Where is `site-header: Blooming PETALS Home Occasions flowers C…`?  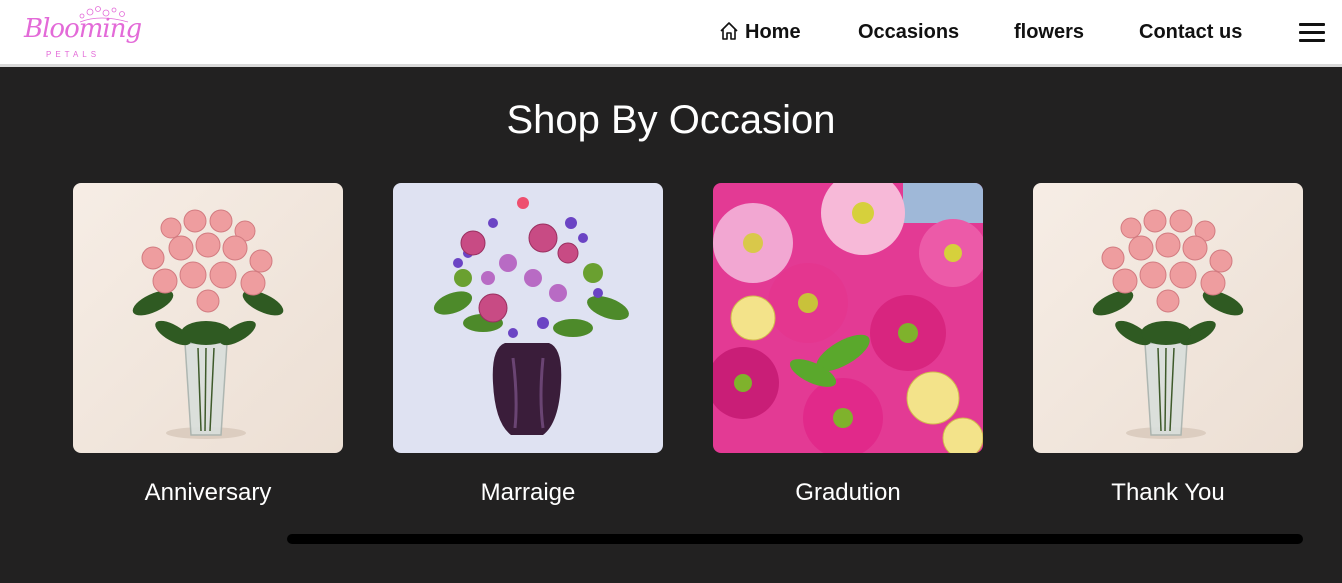 site-header: Blooming PETALS Home Occasions flowers C… is located at coordinates (671, 33).